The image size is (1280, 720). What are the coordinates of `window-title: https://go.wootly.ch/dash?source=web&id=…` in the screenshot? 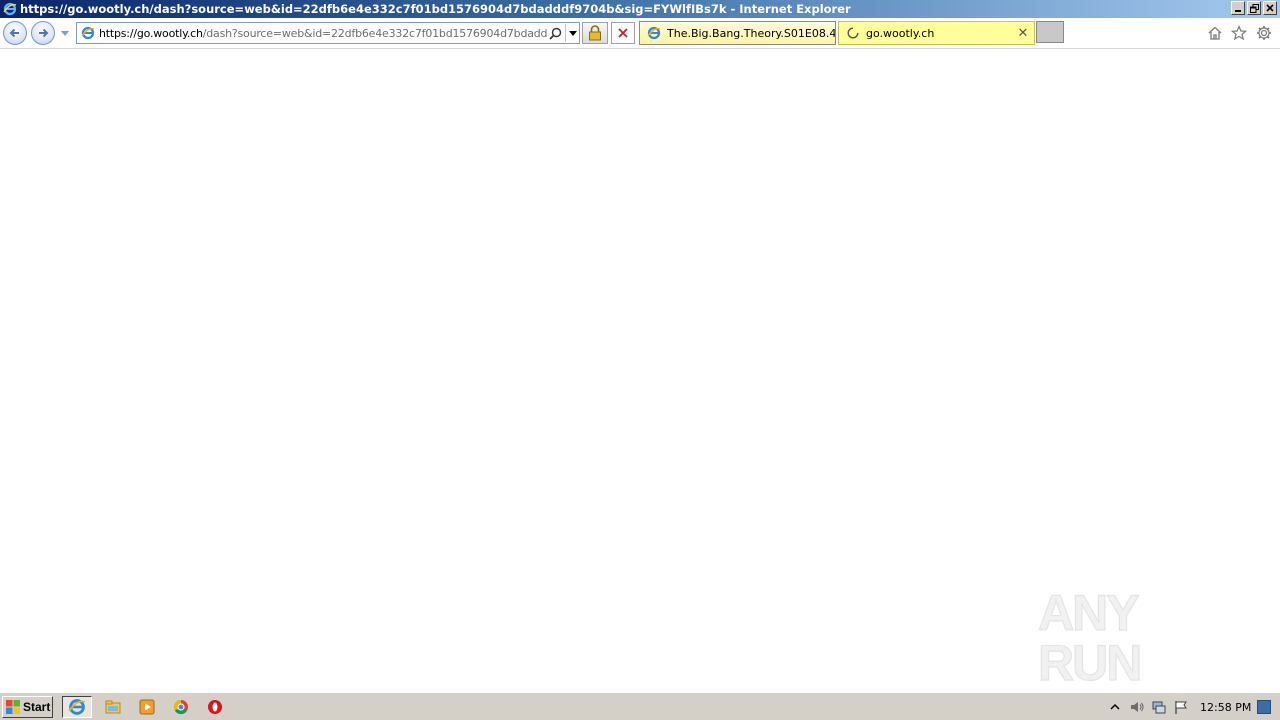 It's located at (435, 9).